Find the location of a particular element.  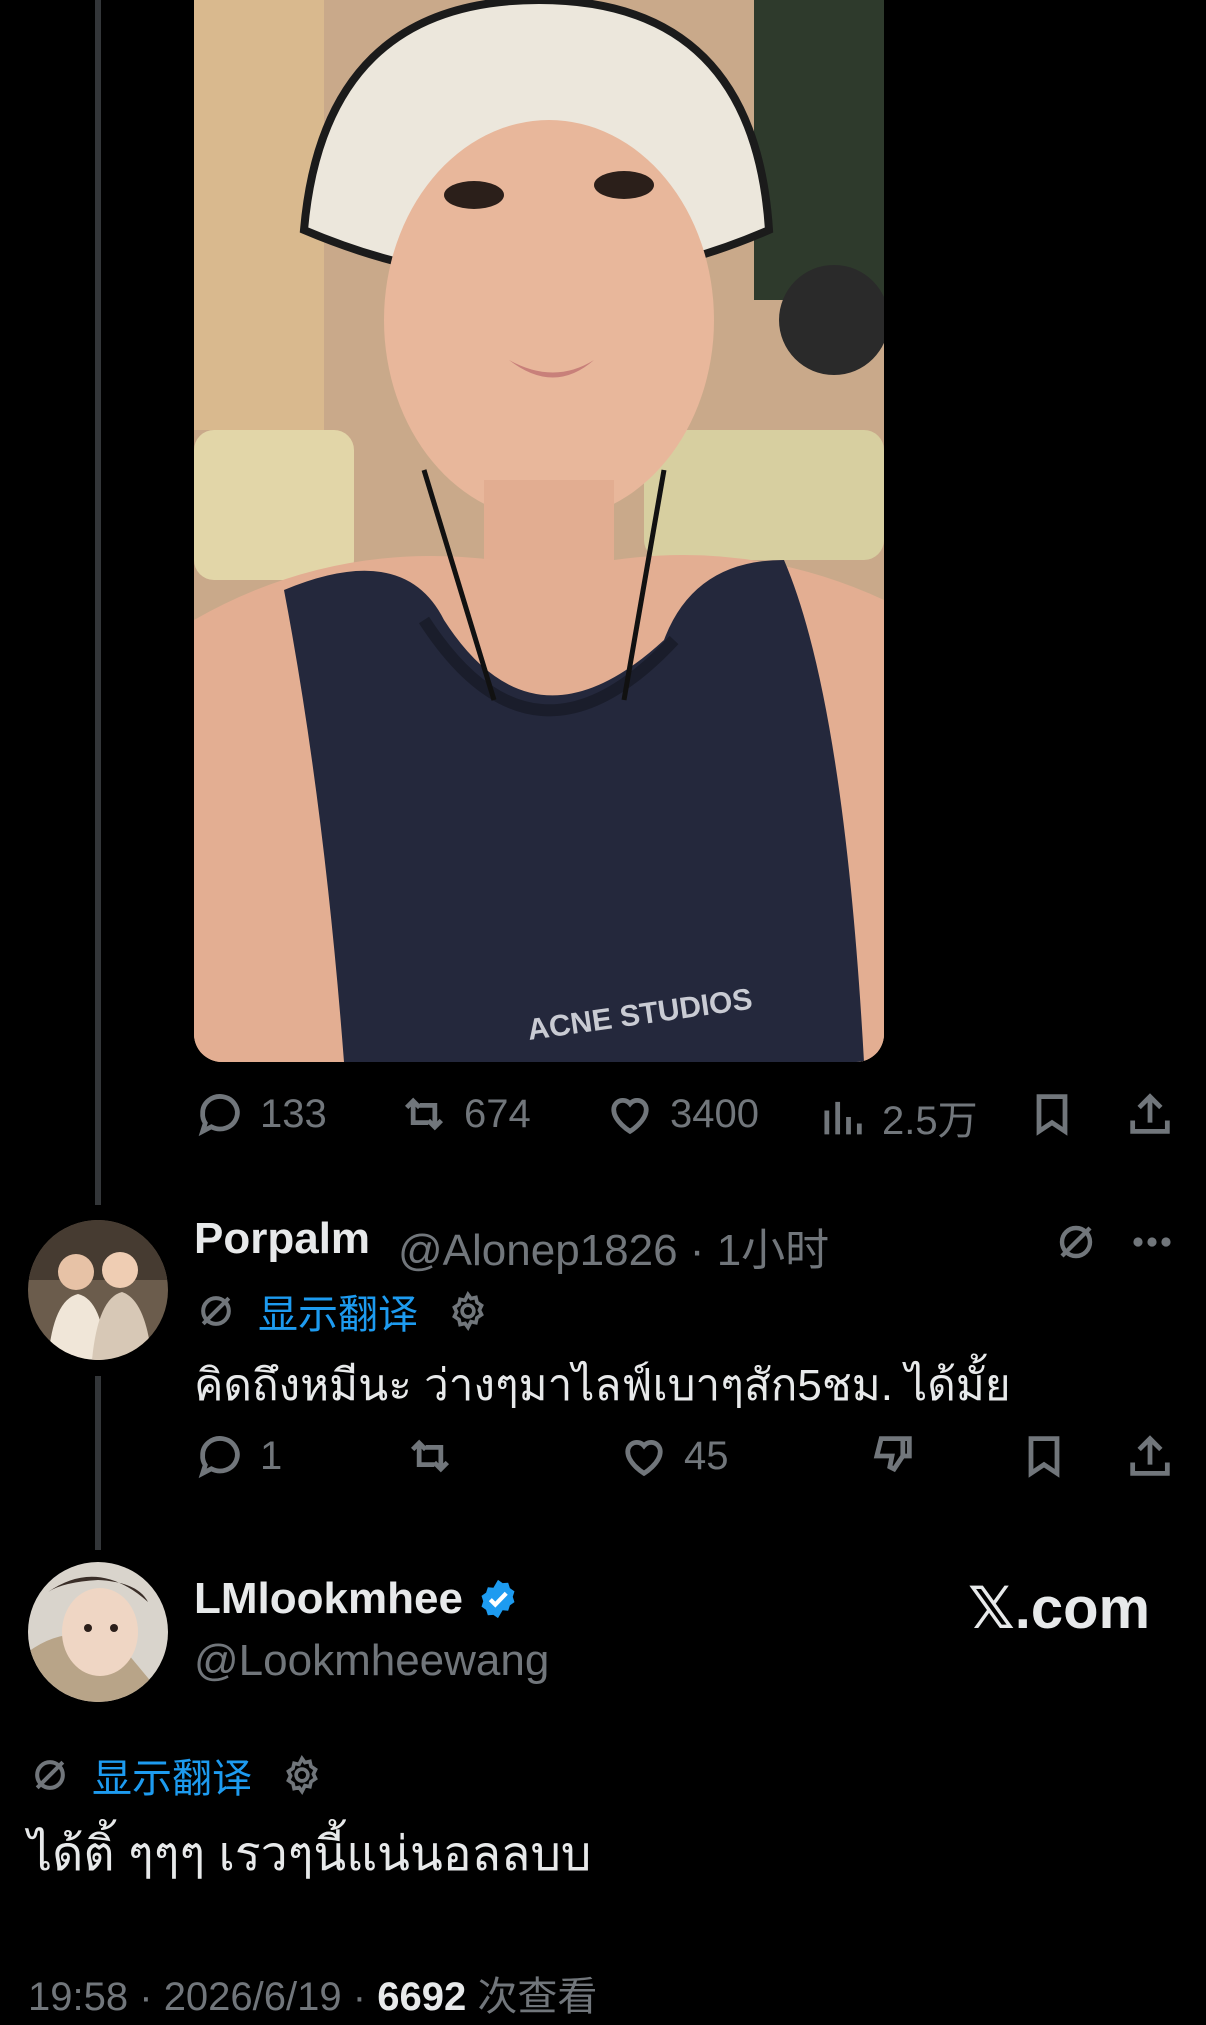

more-button is located at coordinates (1152, 1244).